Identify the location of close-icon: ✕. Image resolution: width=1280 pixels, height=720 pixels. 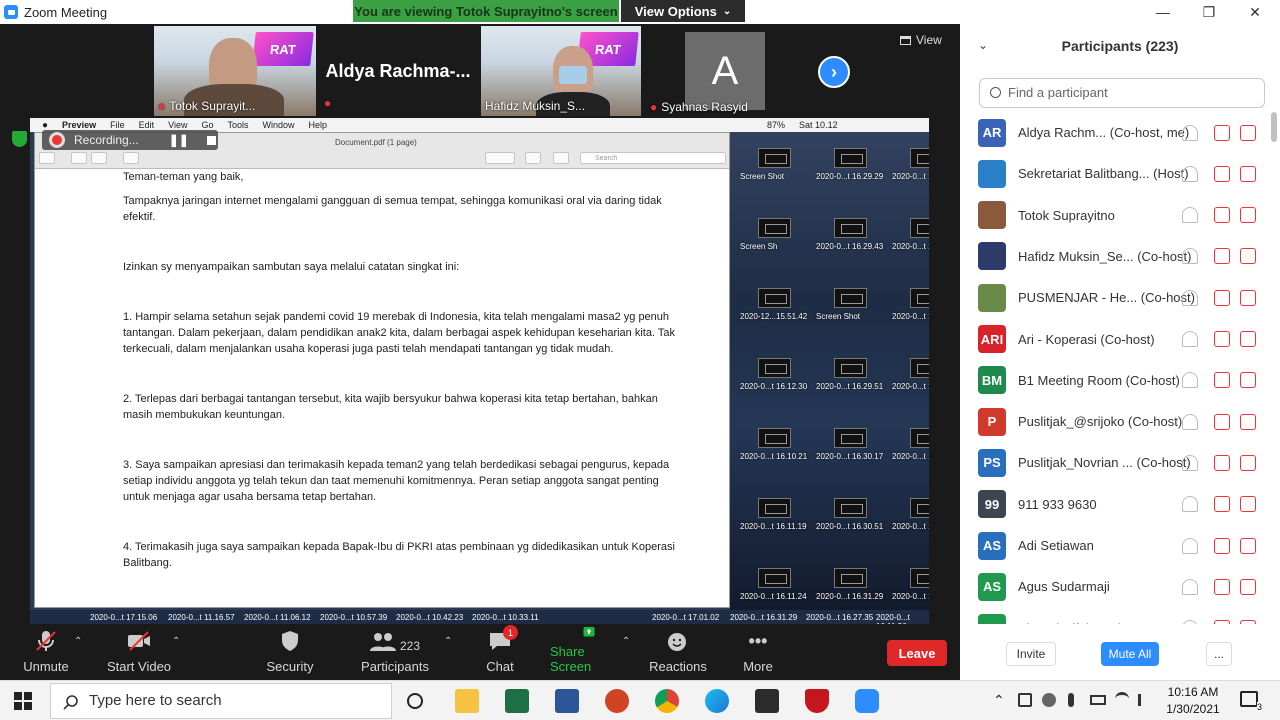
(1255, 12).